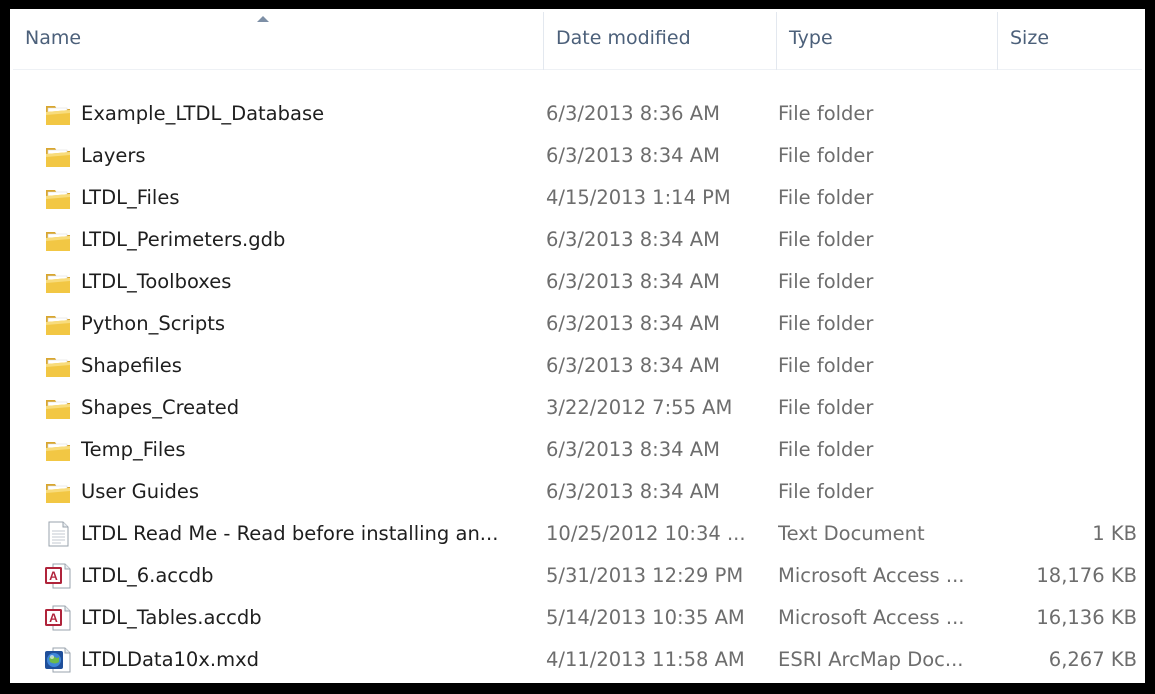 The width and height of the screenshot is (1155, 694). What do you see at coordinates (170, 659) in the screenshot?
I see `file-name: LTDLData10x.mxd` at bounding box center [170, 659].